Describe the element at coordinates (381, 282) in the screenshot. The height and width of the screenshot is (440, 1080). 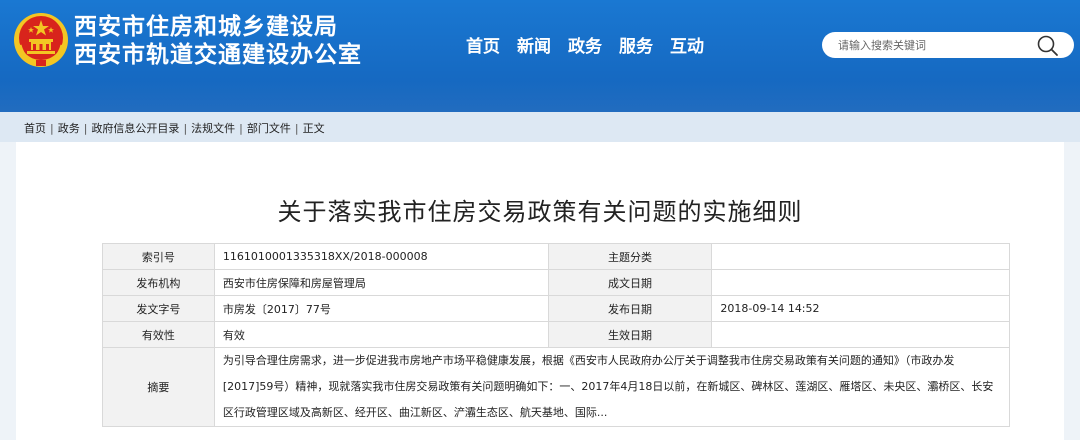
I see `publisher-value: 西安市住房保障和房屋管理局` at that location.